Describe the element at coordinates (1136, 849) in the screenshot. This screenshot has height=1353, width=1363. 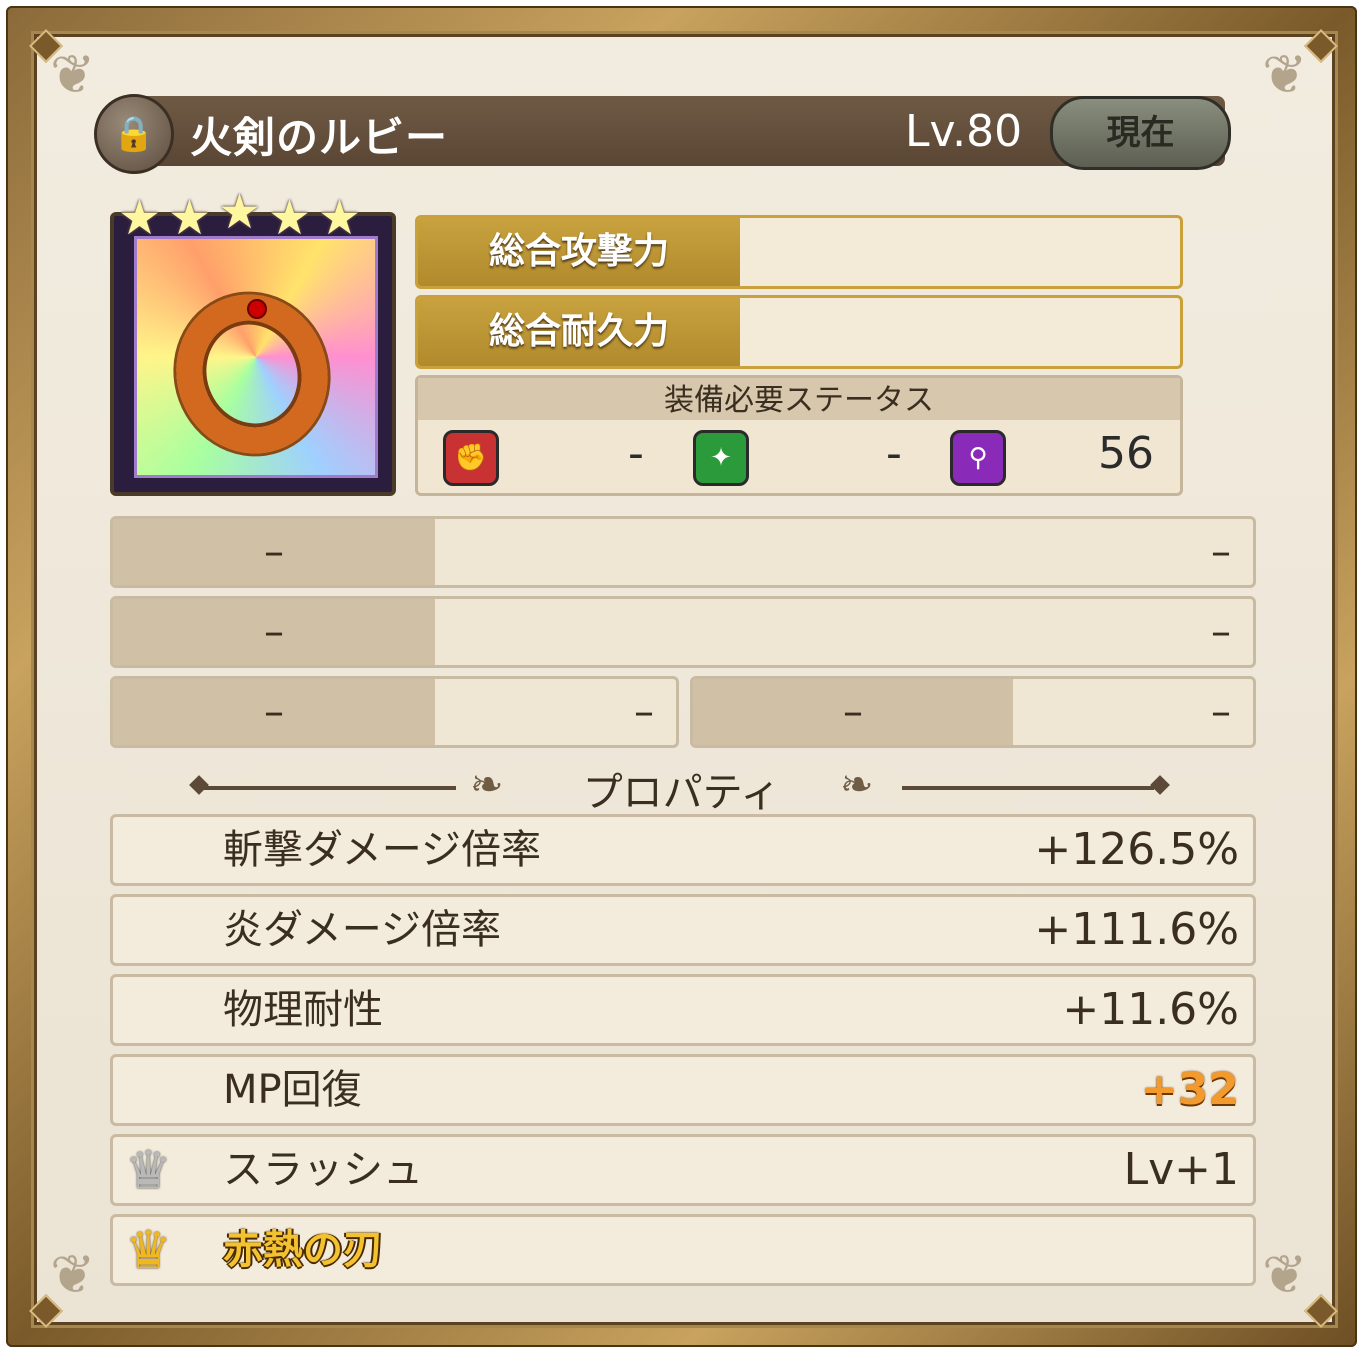
I see `property-value: +126.5%` at that location.